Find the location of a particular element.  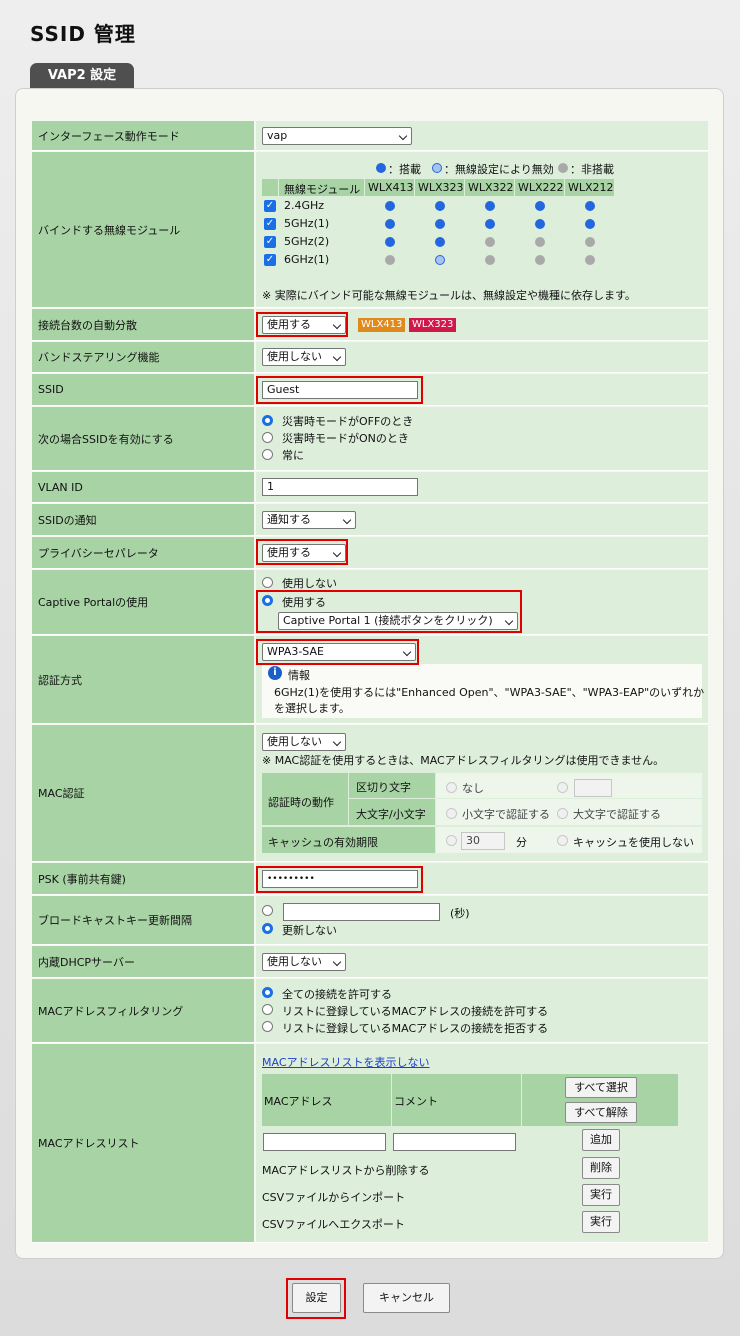

label-broadcast-key: ブロードキャストキー更新間隔 is located at coordinates (143, 920).